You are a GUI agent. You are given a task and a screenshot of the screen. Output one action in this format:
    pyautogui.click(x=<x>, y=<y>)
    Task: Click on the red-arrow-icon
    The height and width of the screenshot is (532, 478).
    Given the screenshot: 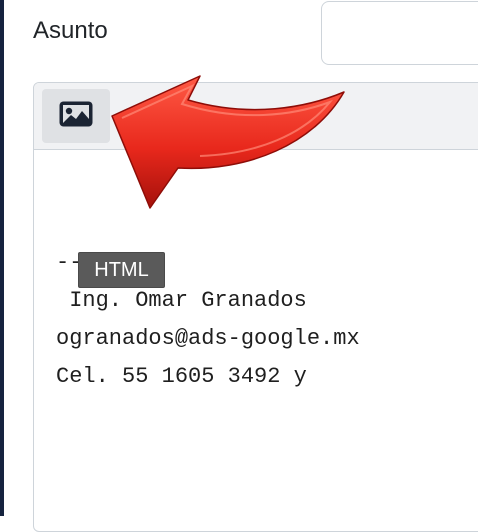 What is the action you would take?
    pyautogui.click(x=228, y=142)
    